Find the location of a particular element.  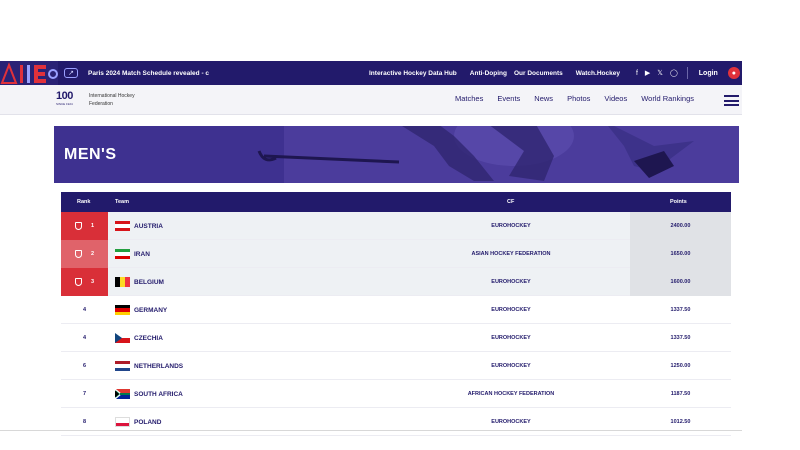

team-name: CZECHIA is located at coordinates (148, 338).